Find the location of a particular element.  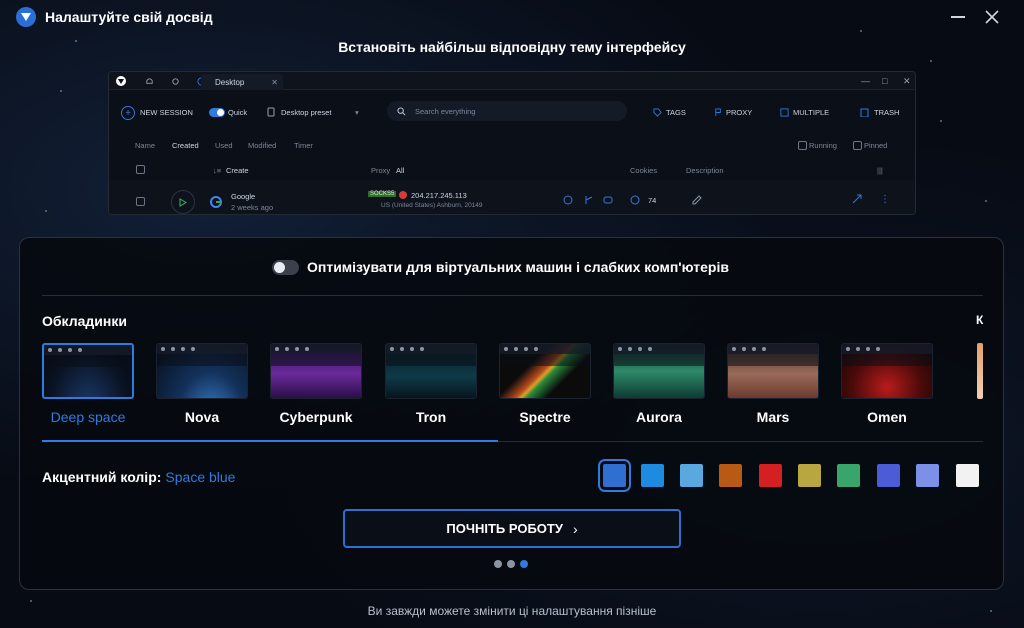

preview-row-checkbox is located at coordinates (140, 201).